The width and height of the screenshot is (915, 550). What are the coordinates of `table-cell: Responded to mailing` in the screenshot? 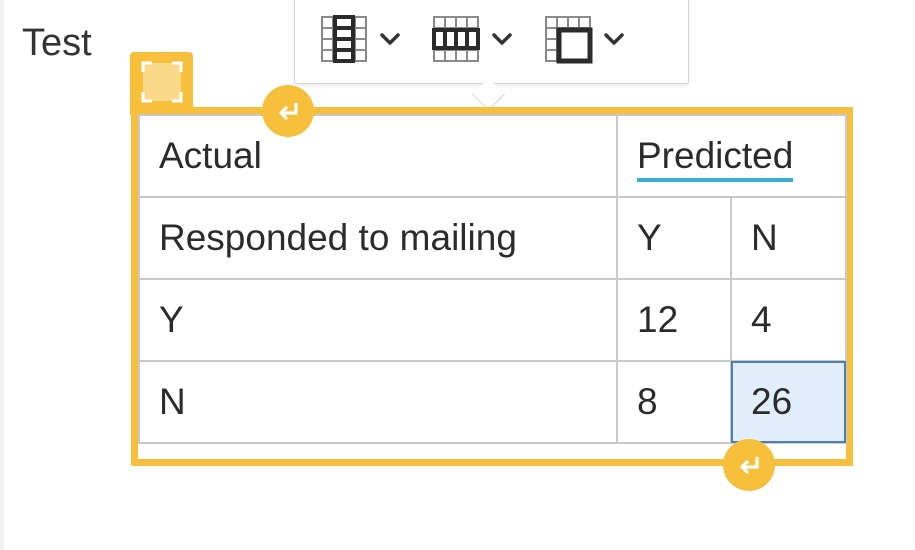 It's located at (378, 238).